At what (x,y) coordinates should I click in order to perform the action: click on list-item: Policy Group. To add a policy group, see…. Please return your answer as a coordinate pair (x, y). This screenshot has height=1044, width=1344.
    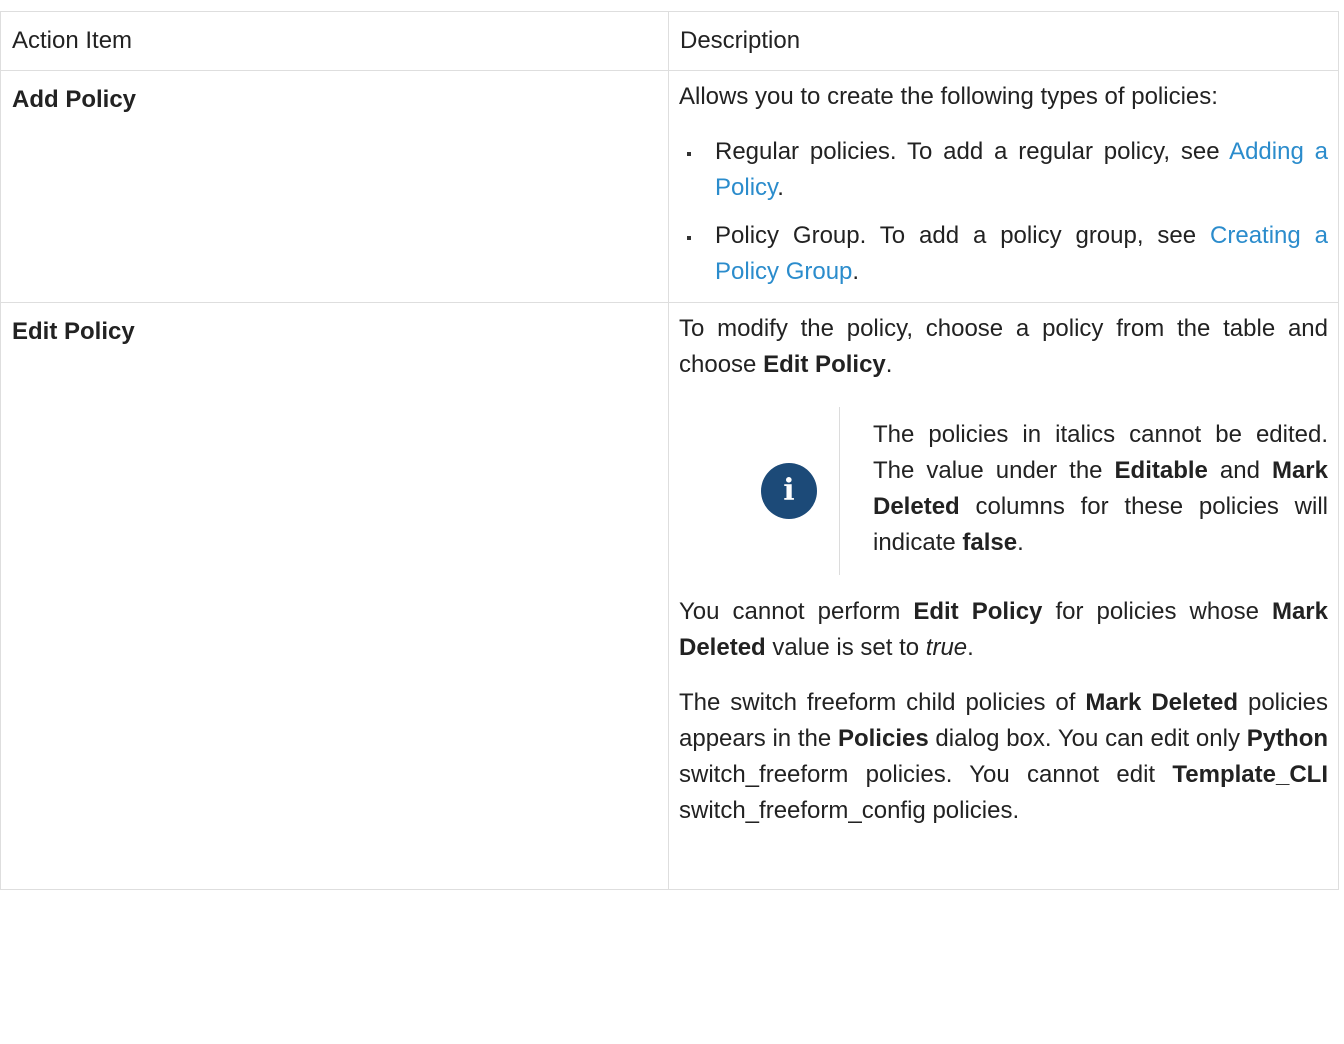
    Looking at the image, I should click on (1007, 254).